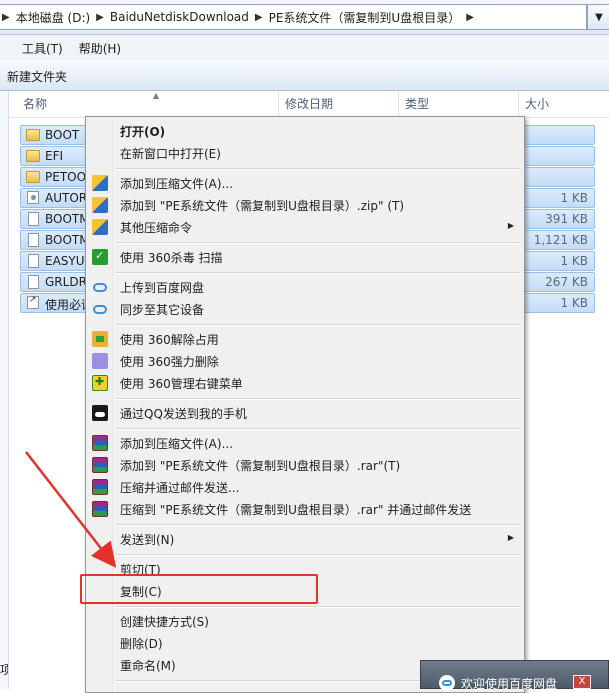  I want to click on notification-text: 欢迎使用百度网盘, so click(509, 684).